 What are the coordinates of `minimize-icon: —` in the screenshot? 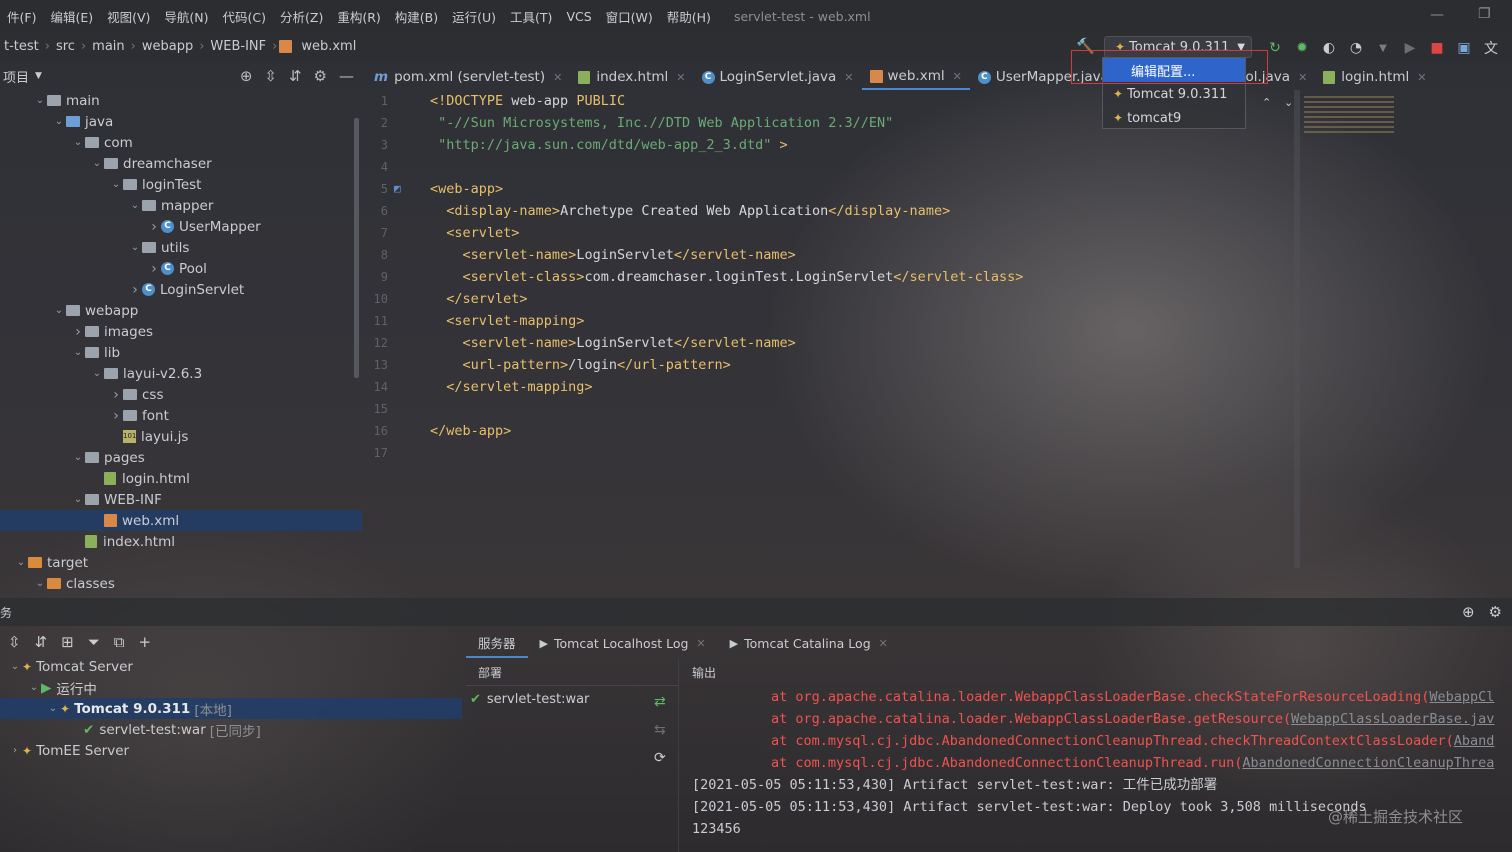 It's located at (1437, 15).